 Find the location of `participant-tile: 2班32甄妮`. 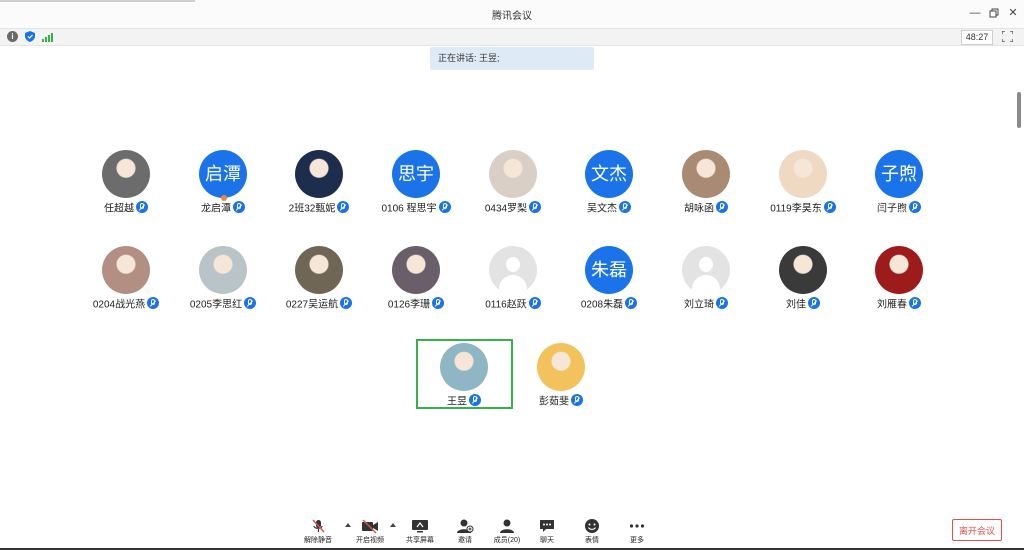

participant-tile: 2班32甄妮 is located at coordinates (319, 185).